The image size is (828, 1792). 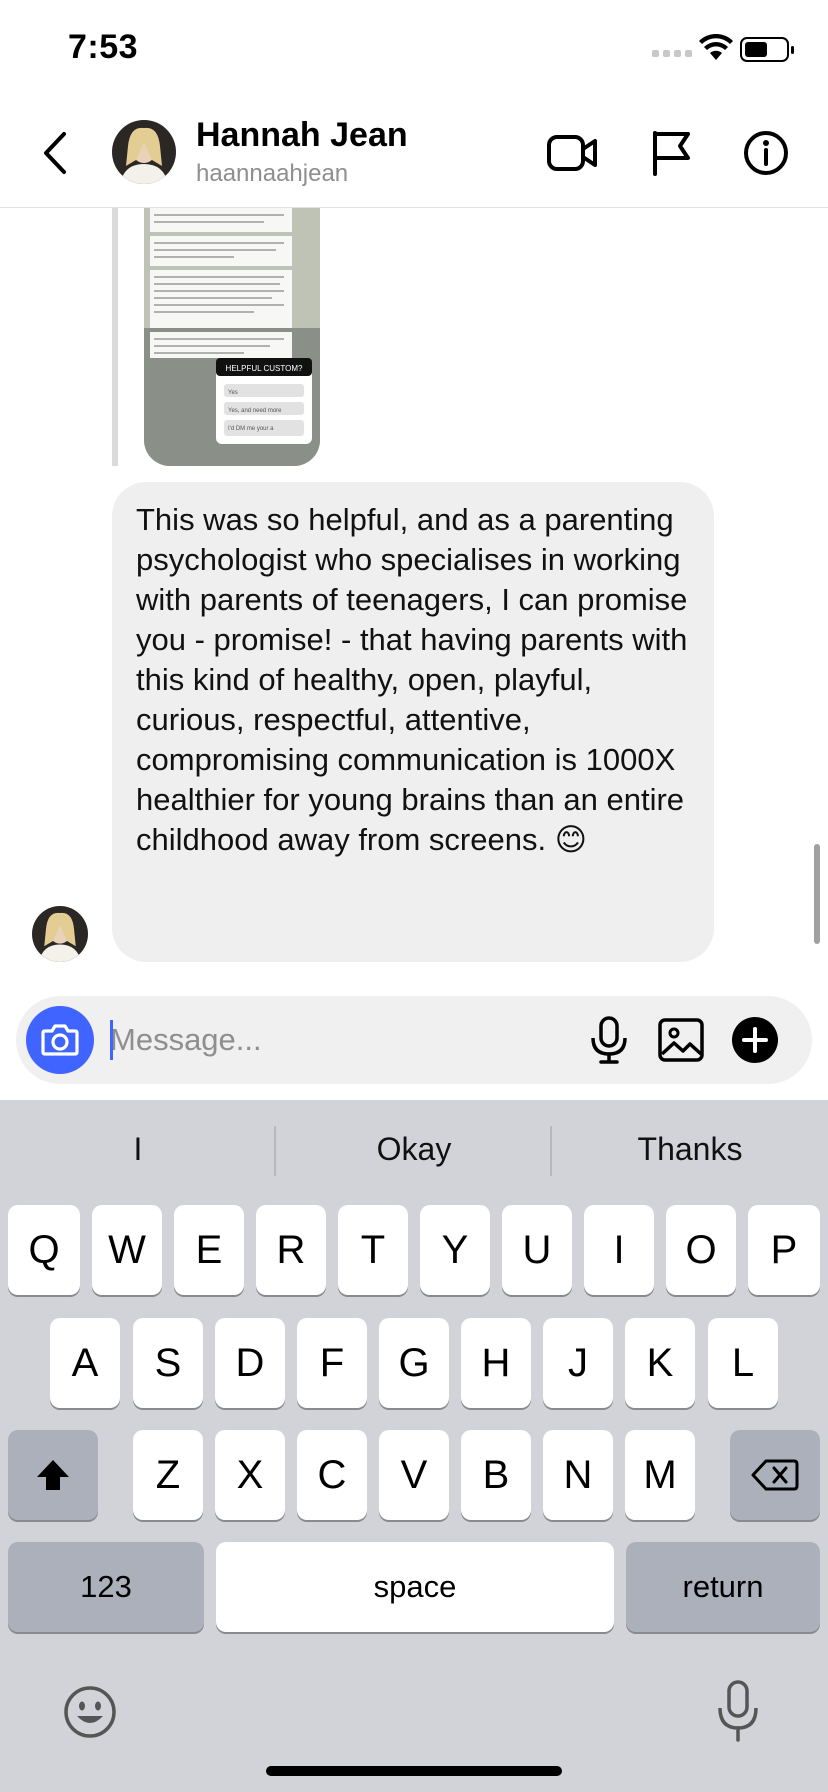 What do you see at coordinates (272, 174) in the screenshot?
I see `contact-username: haannaahjean` at bounding box center [272, 174].